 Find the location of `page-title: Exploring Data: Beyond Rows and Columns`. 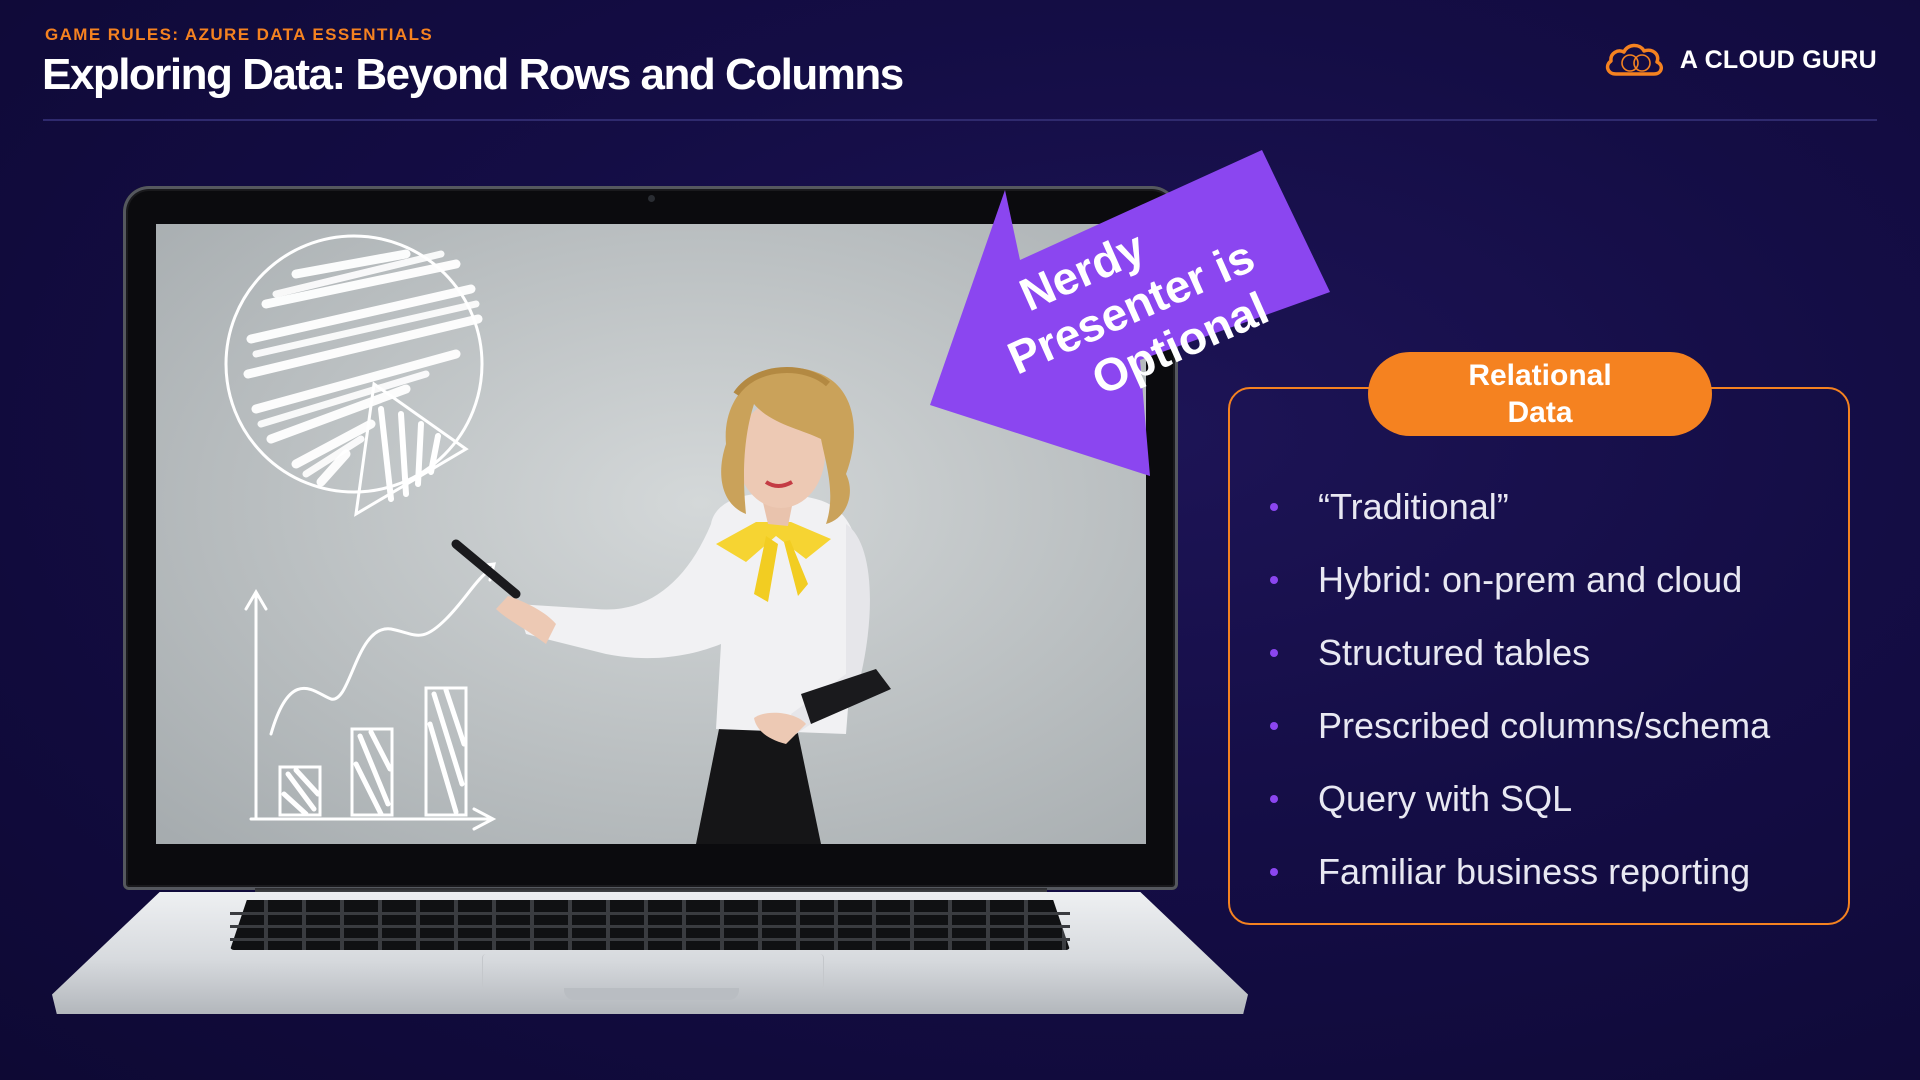

page-title: Exploring Data: Beyond Rows and Columns is located at coordinates (473, 74).